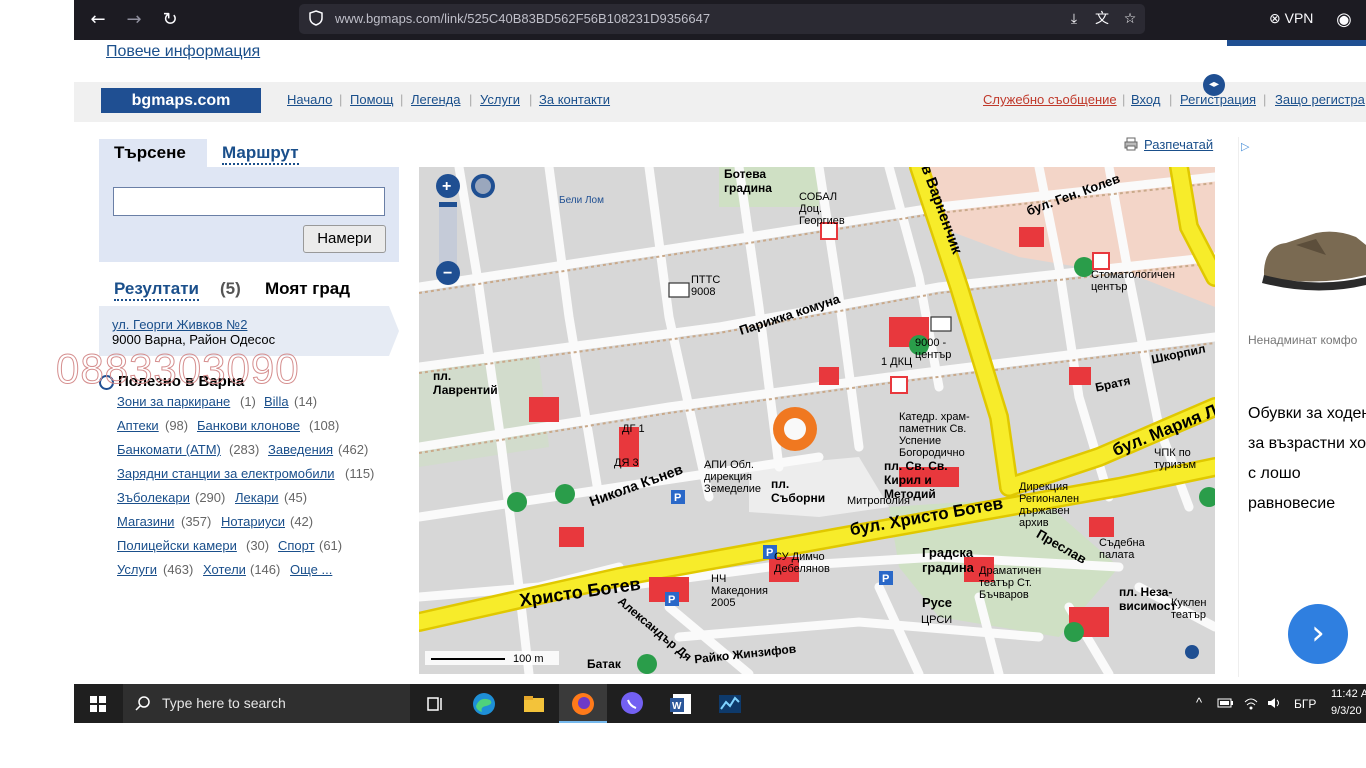 The image size is (1366, 768). What do you see at coordinates (1307, 444) in the screenshot?
I see `ad-headline-line: за възрастни хо` at bounding box center [1307, 444].